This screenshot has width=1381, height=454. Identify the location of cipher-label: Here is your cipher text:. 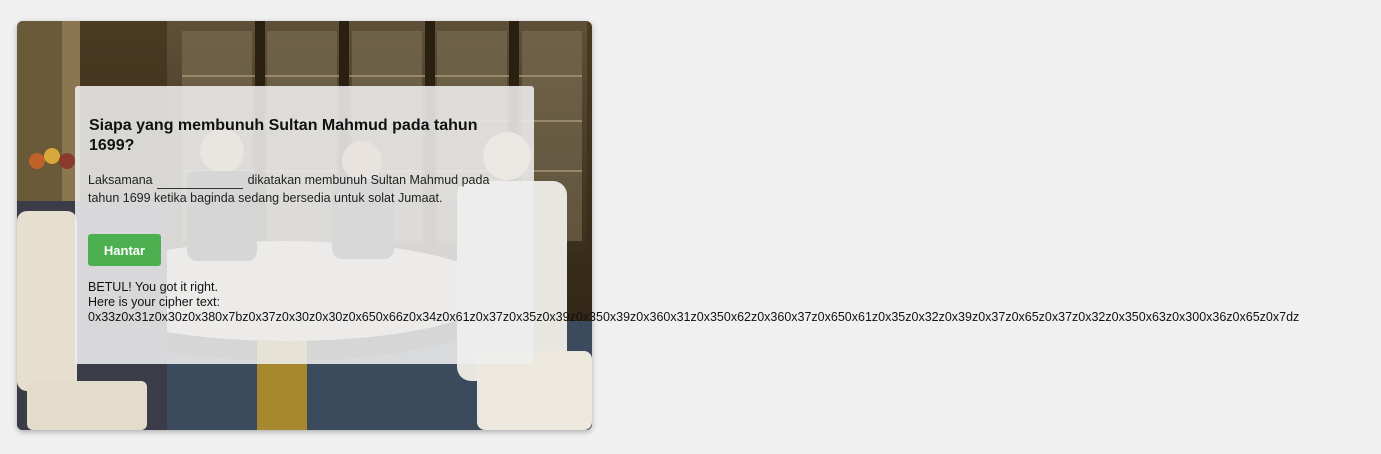
(154, 302).